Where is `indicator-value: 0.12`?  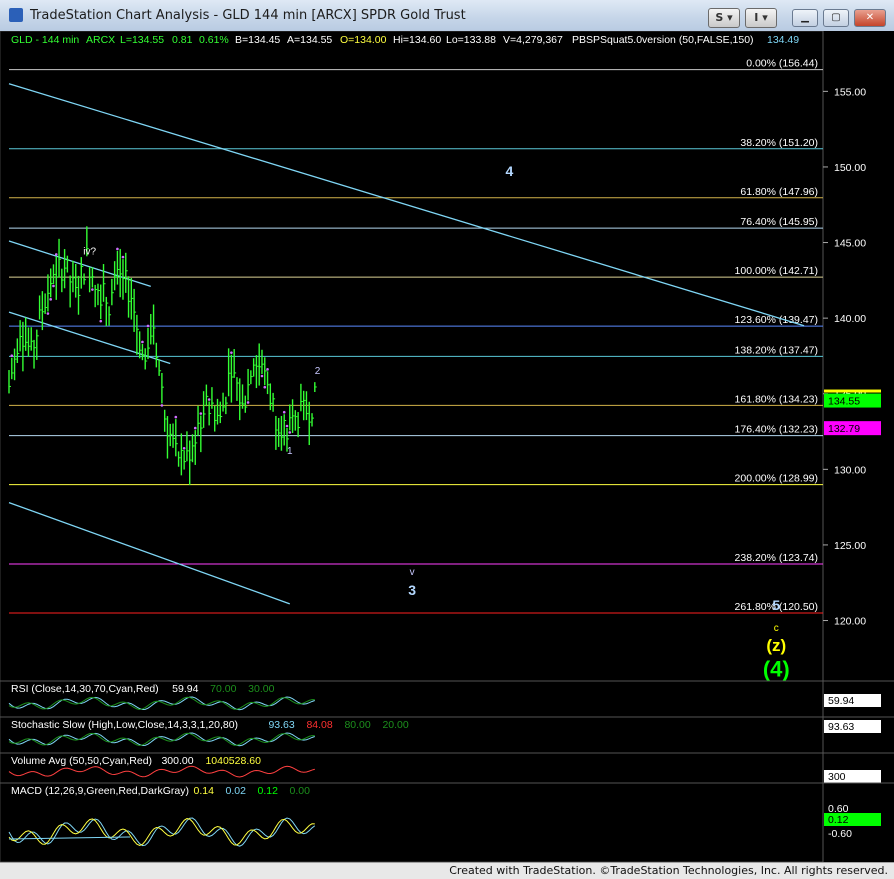
indicator-value: 0.12 is located at coordinates (268, 791).